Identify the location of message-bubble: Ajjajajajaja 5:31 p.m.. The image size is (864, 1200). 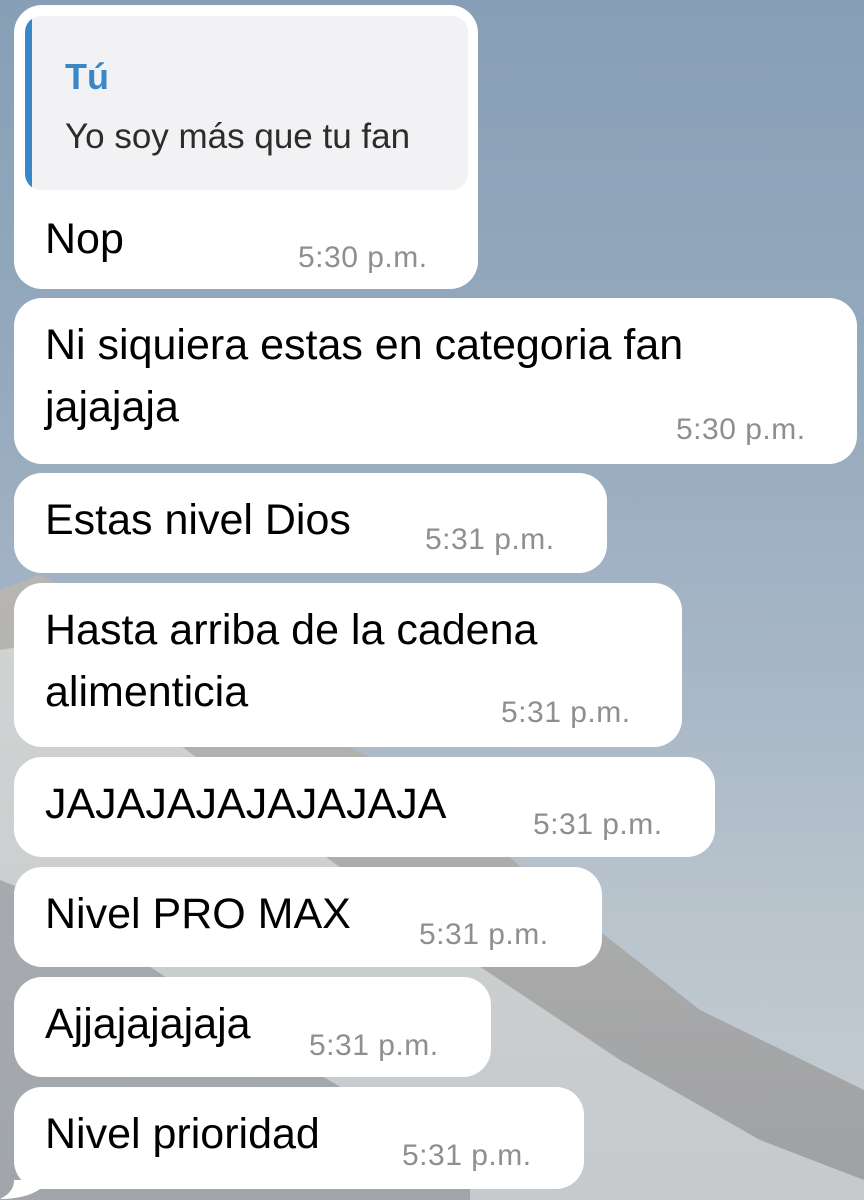
(252, 1027).